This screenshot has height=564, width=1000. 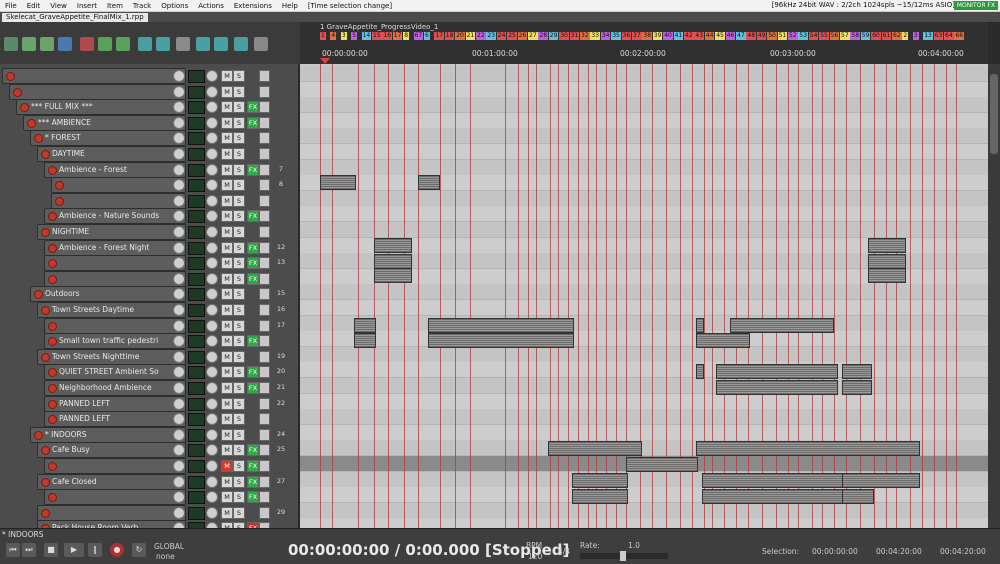 What do you see at coordinates (460, 36) in the screenshot?
I see `project-marker: 20` at bounding box center [460, 36].